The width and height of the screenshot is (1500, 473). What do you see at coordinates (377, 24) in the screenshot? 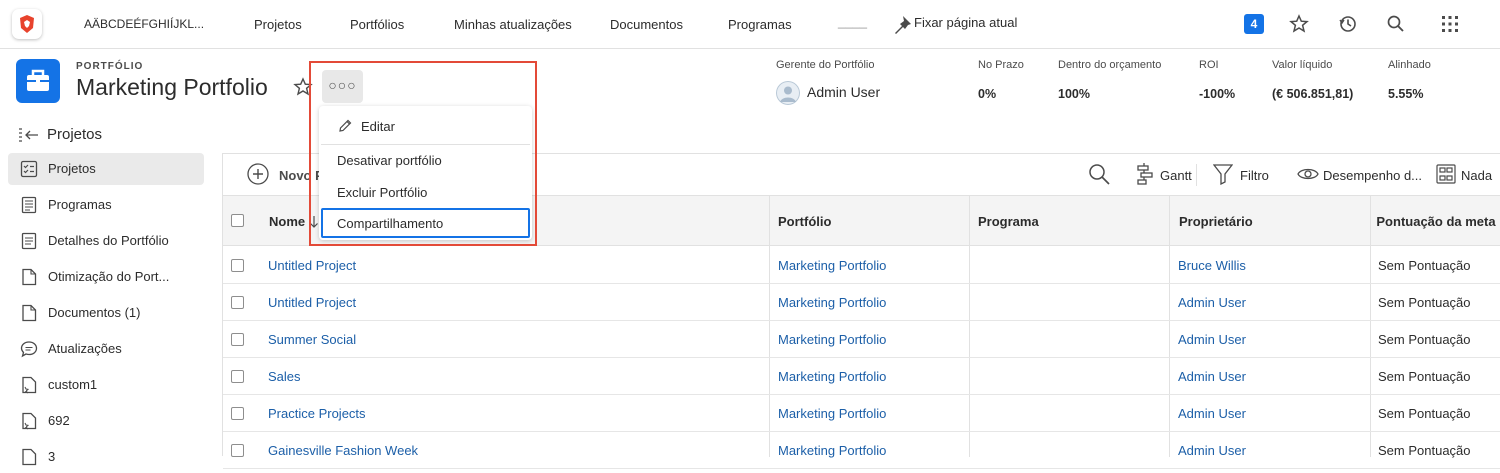
I see `nav-portfolios: Portfólios` at bounding box center [377, 24].